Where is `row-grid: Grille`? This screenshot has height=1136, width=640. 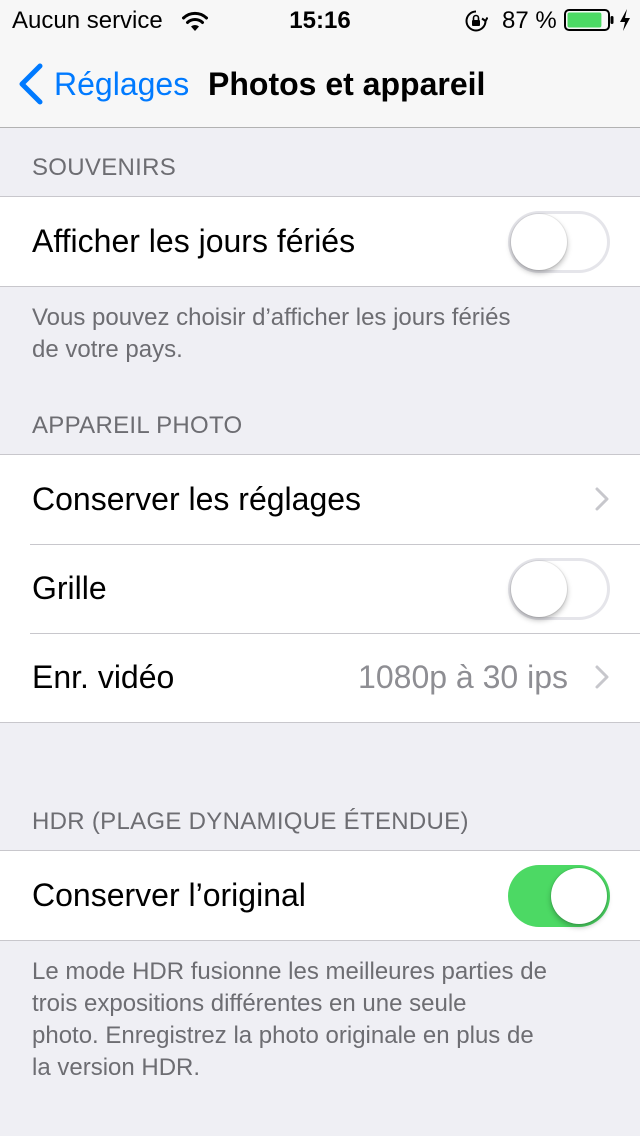 row-grid: Grille is located at coordinates (320, 588).